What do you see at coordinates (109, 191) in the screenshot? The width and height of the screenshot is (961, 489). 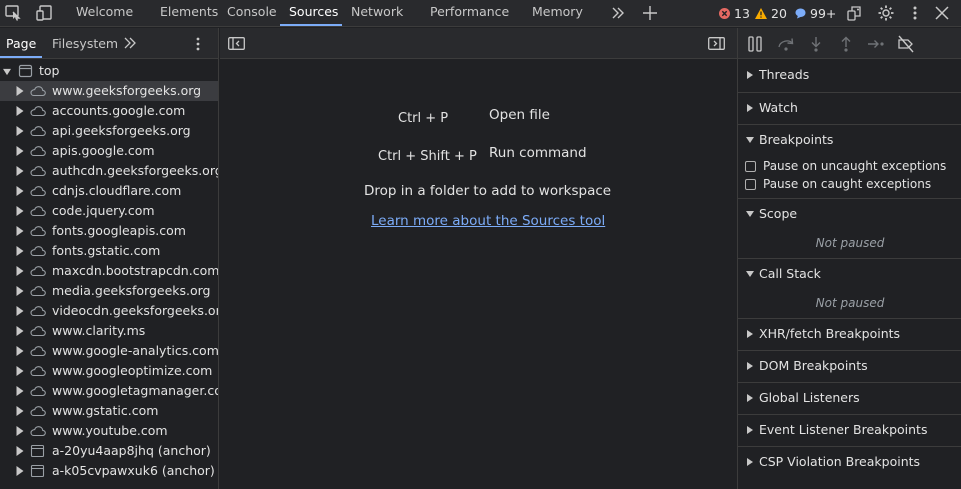 I see `tree-item: cdnjs.cloudflare.com` at bounding box center [109, 191].